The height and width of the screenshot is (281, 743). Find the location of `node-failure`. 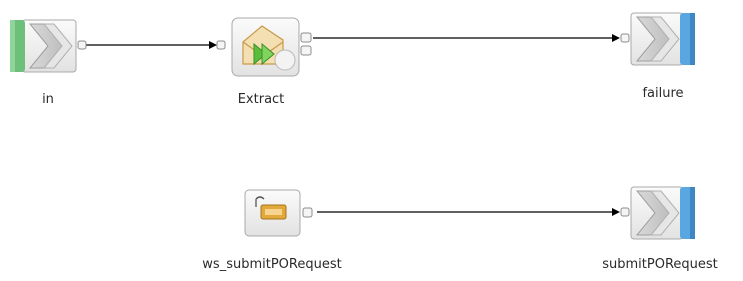

node-failure is located at coordinates (657, 39).